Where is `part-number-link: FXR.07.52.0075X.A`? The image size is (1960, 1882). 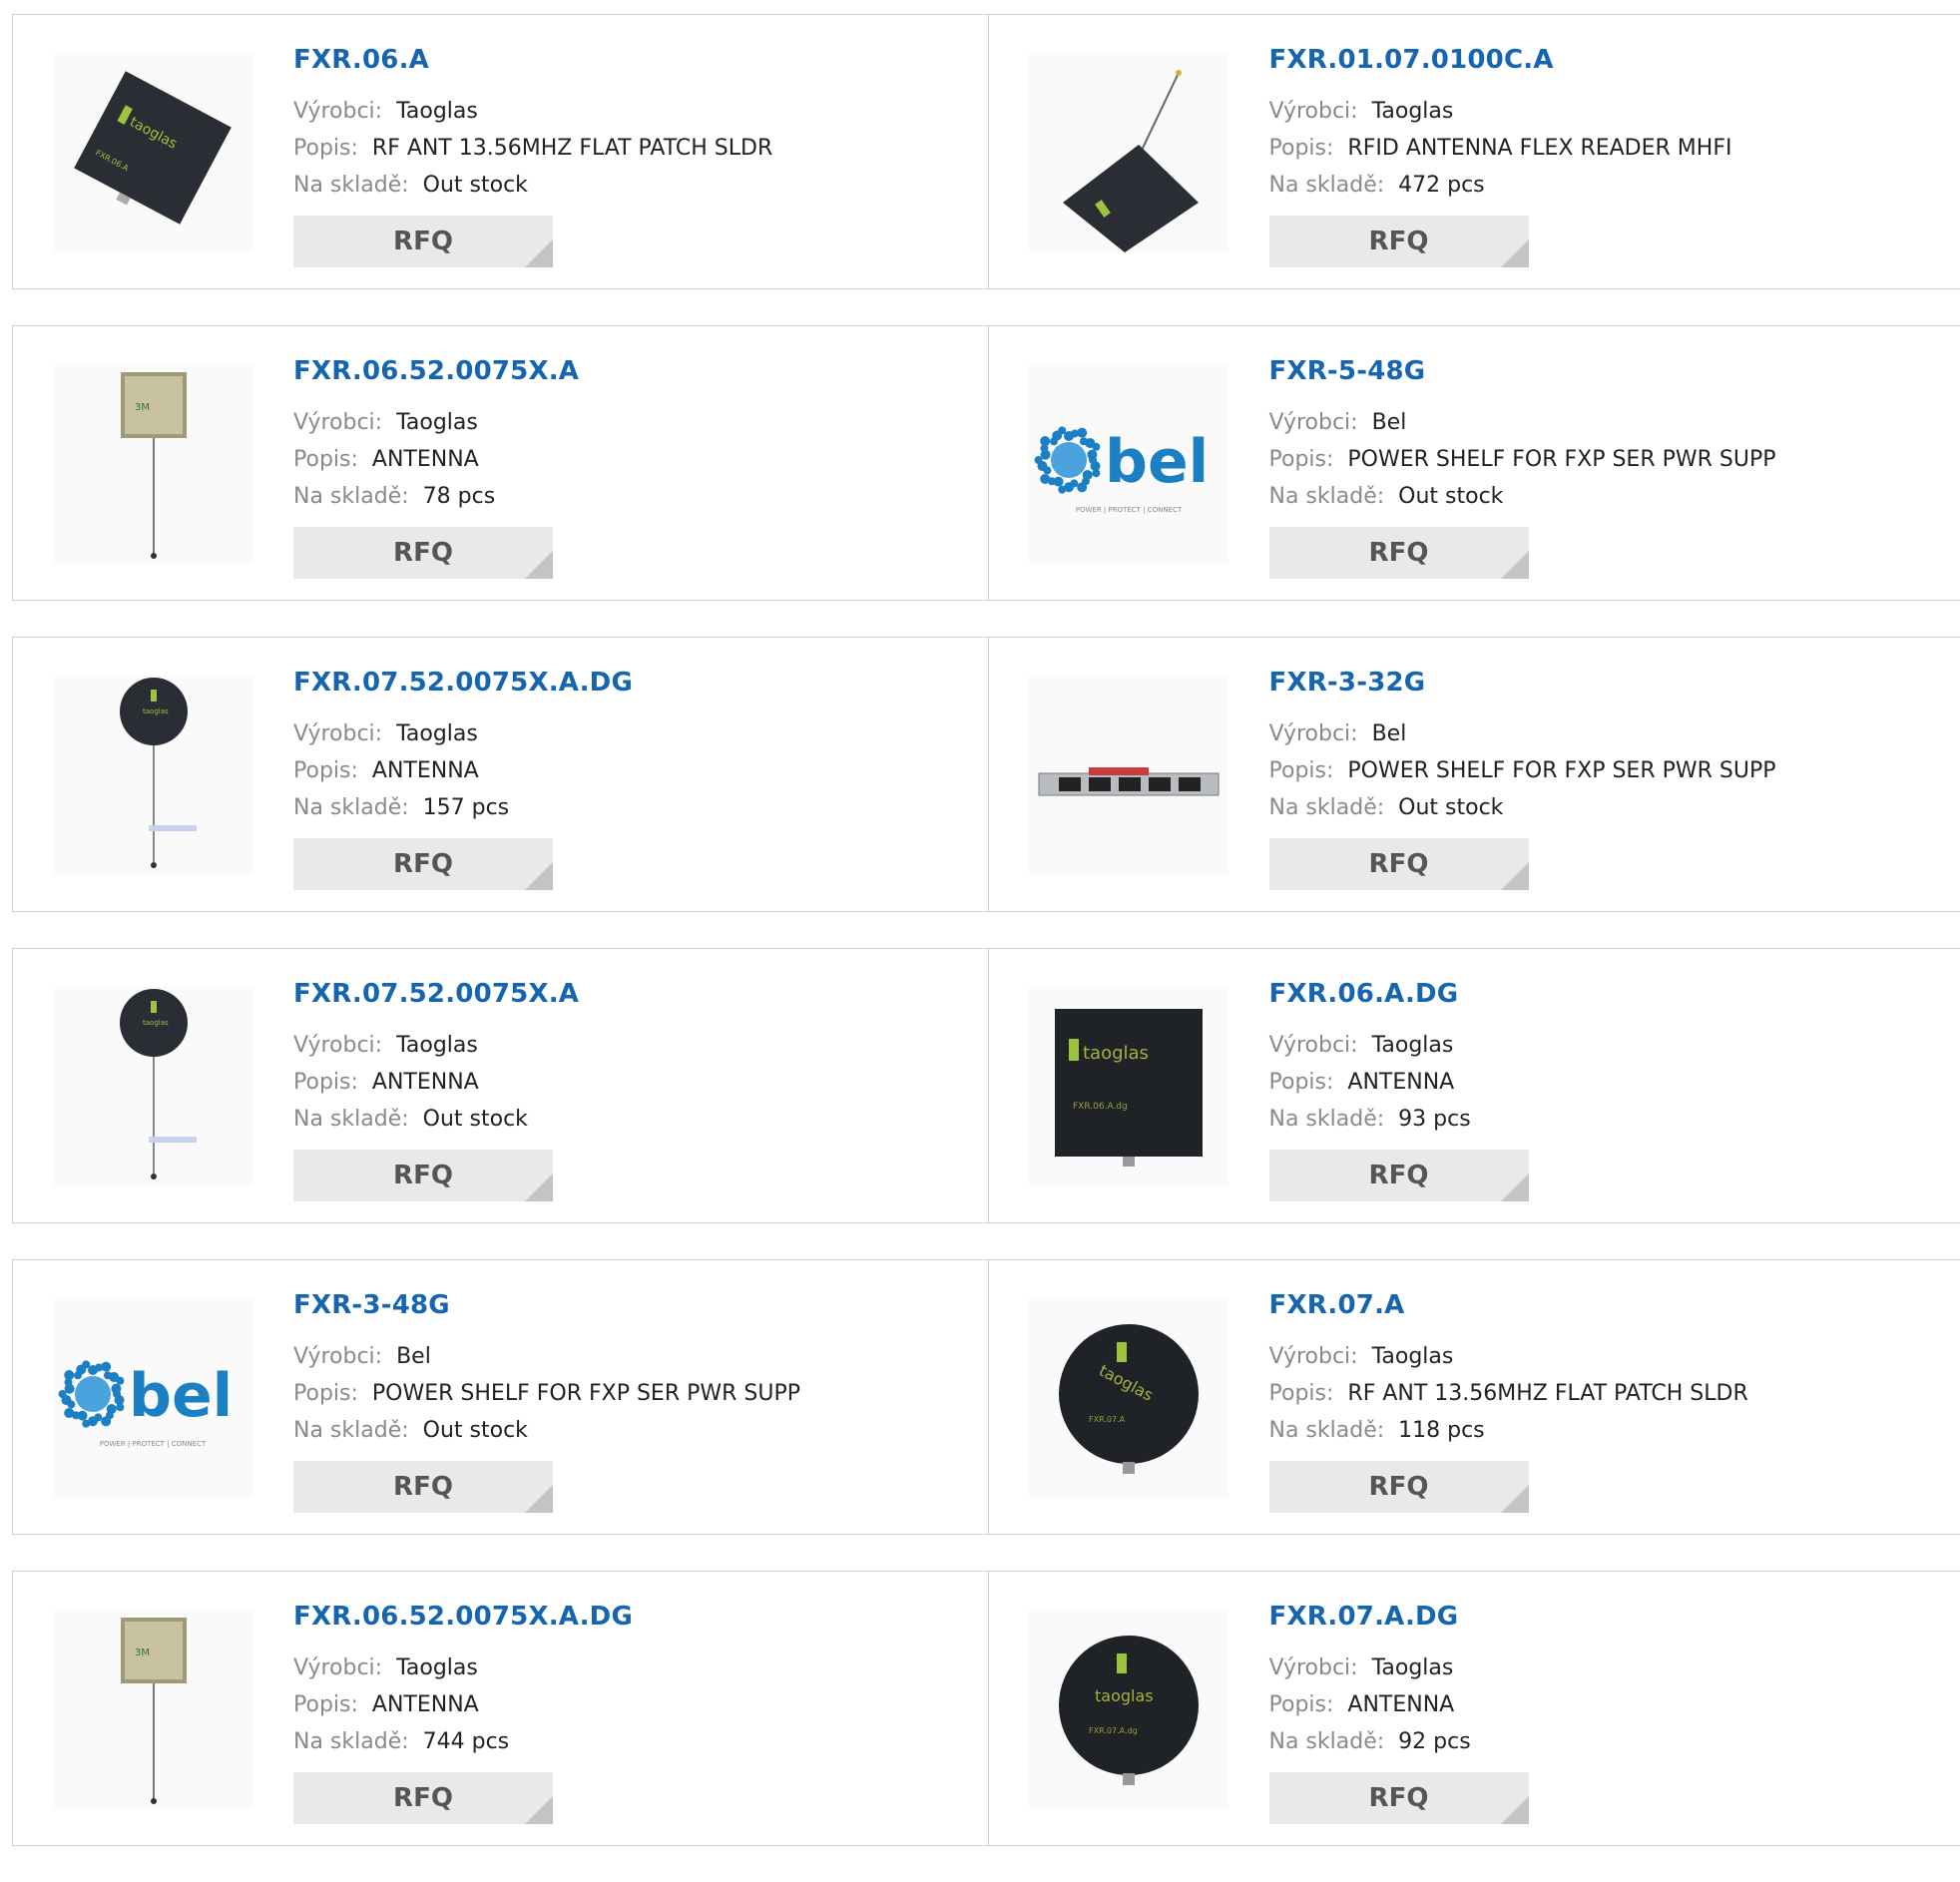 part-number-link: FXR.07.52.0075X.A is located at coordinates (436, 994).